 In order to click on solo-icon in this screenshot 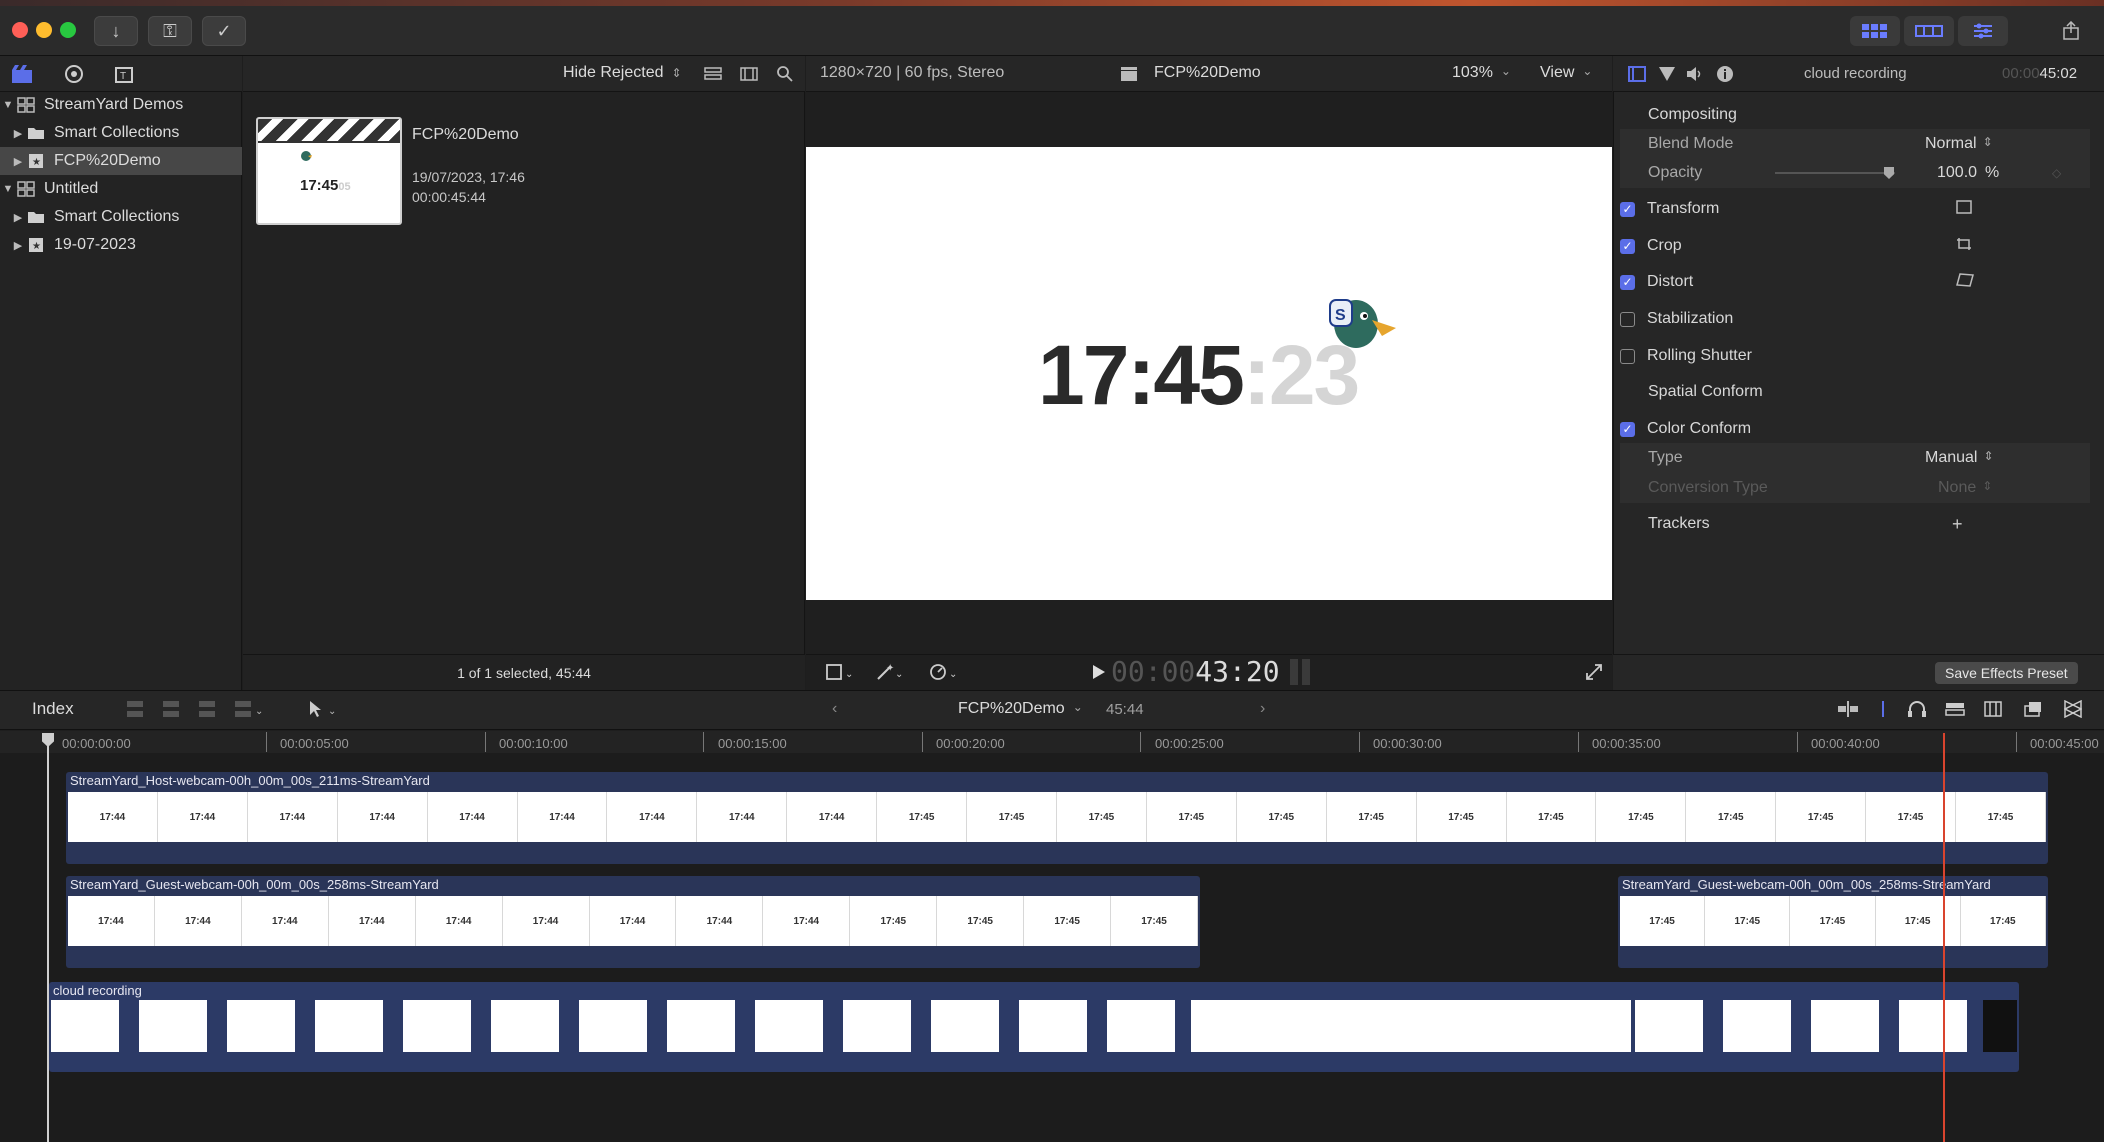, I will do `click(1955, 709)`.